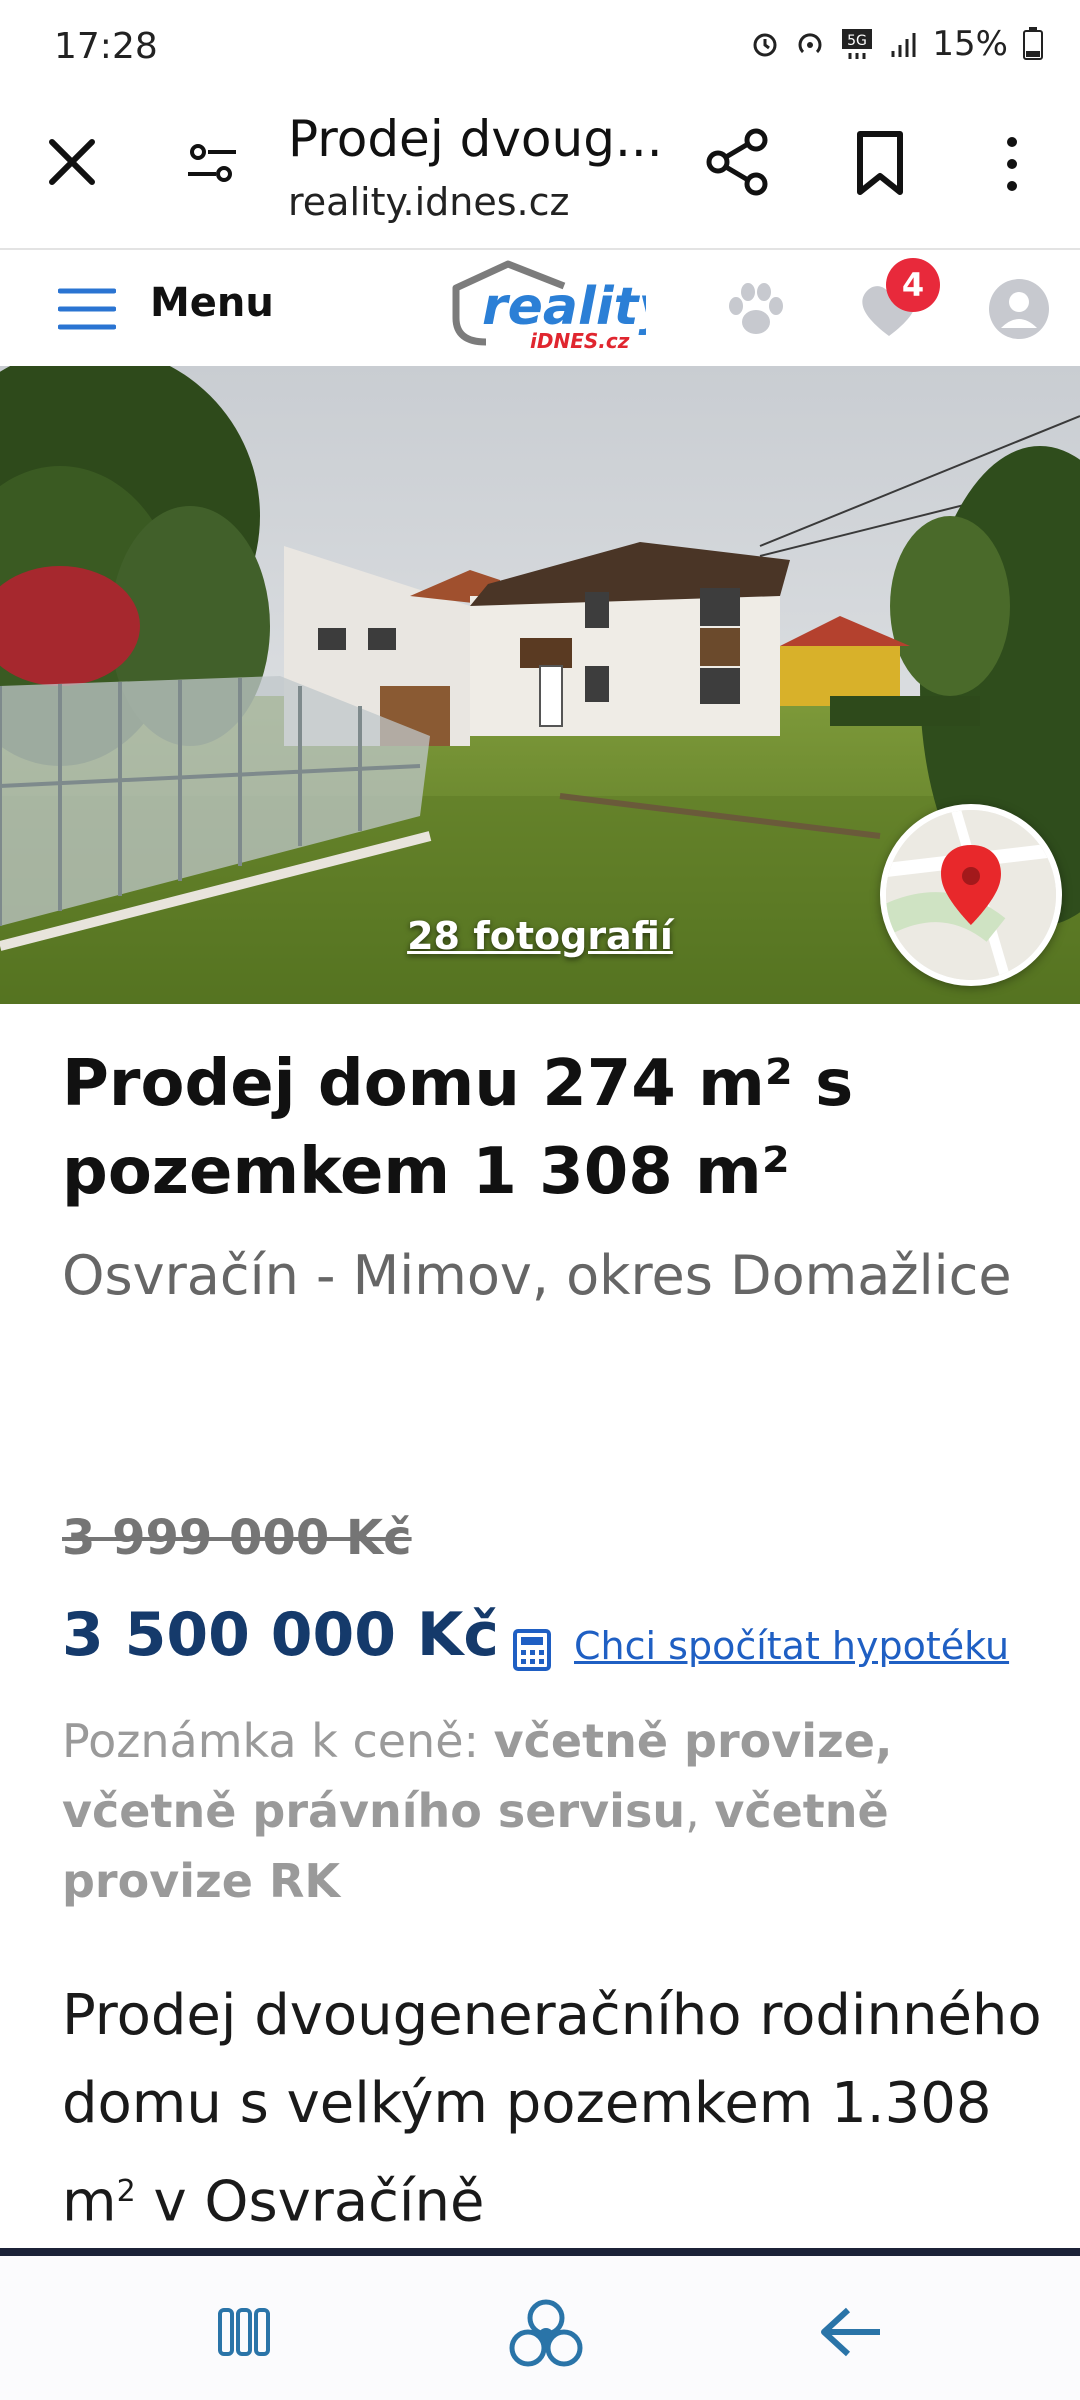 This screenshot has height=2400, width=1080. I want to click on favorites-count-badge: 4, so click(913, 285).